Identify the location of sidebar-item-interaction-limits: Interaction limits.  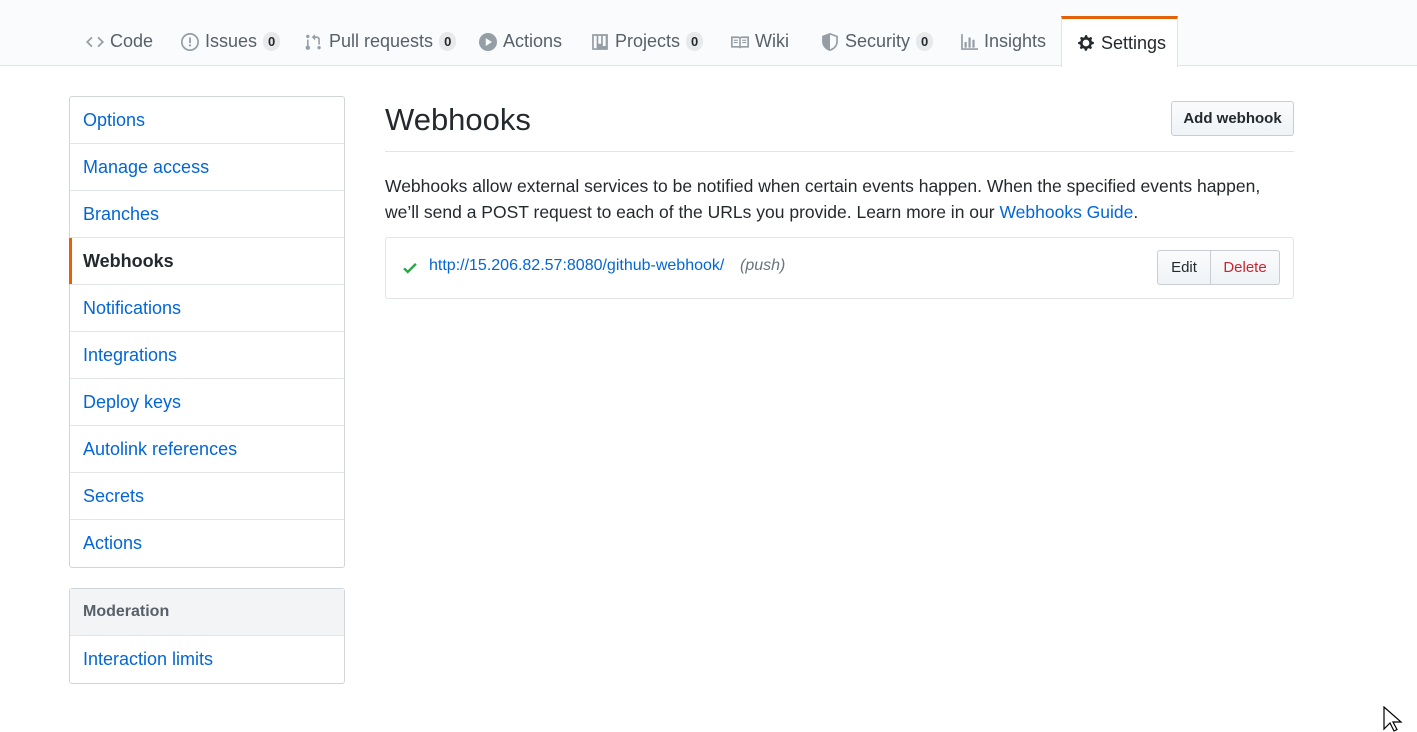
(207, 659).